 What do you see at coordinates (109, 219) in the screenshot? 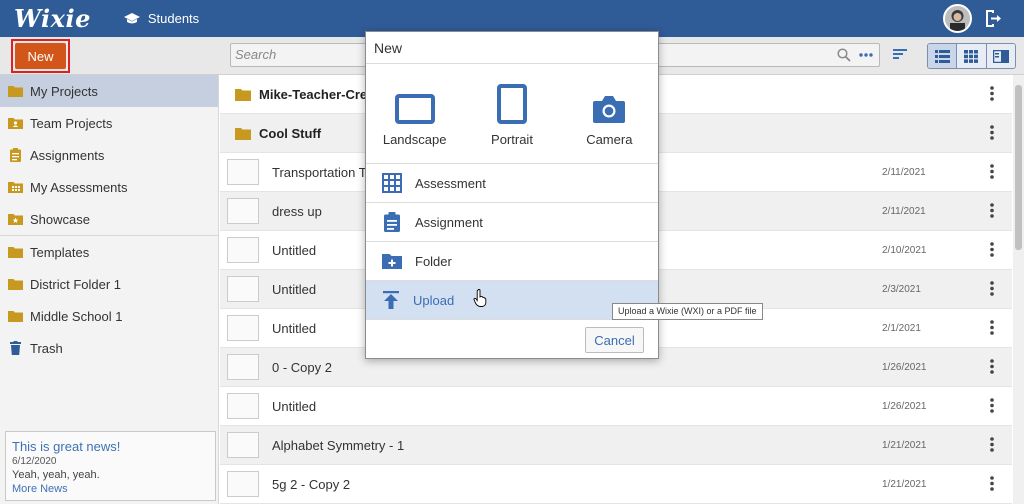
I see `sidebar-item-showcase: Showcase` at bounding box center [109, 219].